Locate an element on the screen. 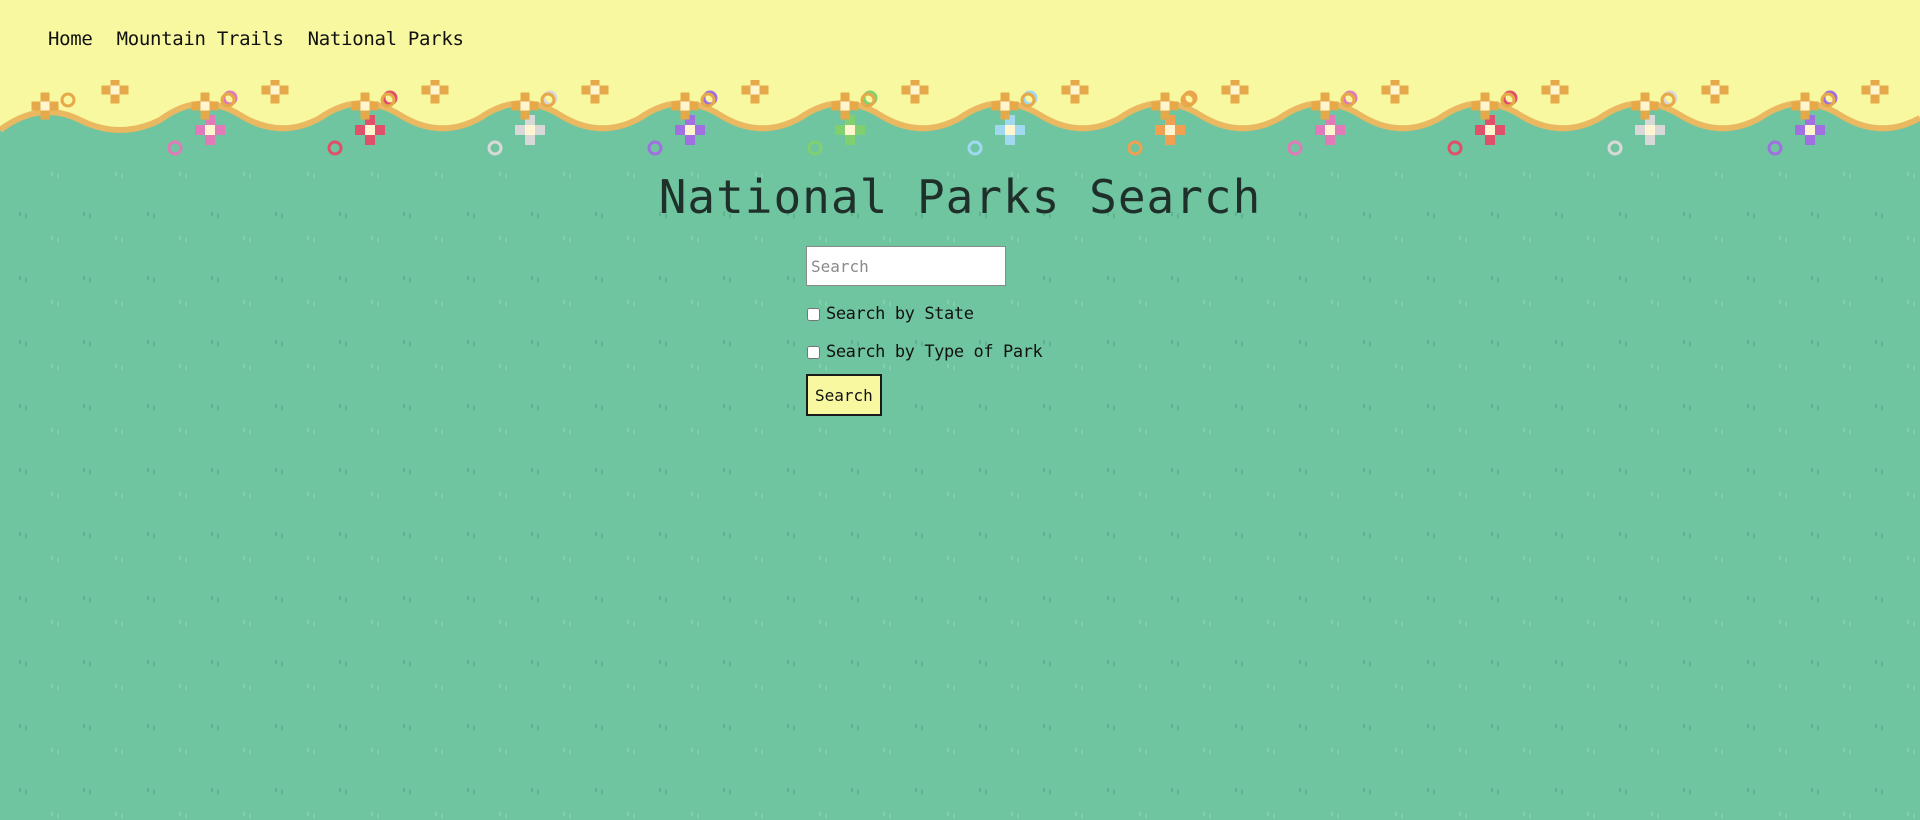 The height and width of the screenshot is (820, 1920). filter-park-type-label: Search by Type of Park is located at coordinates (934, 352).